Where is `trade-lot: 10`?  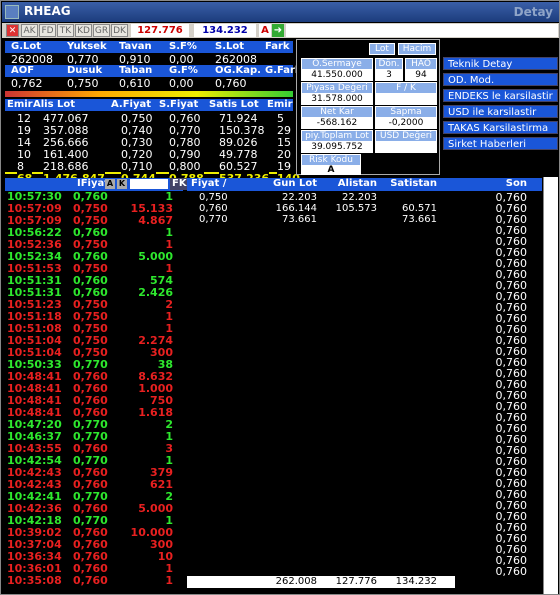 trade-lot: 10 is located at coordinates (165, 556).